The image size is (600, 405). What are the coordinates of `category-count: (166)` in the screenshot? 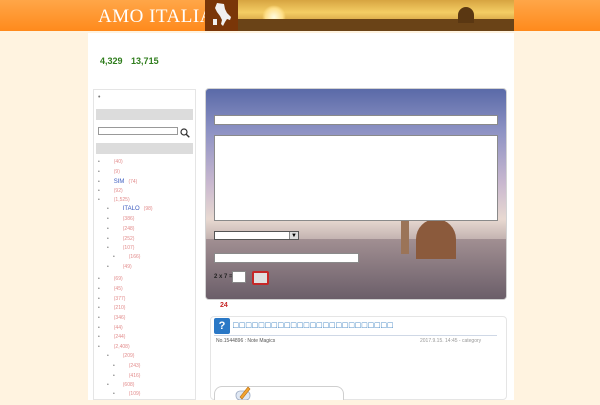 It's located at (134, 257).